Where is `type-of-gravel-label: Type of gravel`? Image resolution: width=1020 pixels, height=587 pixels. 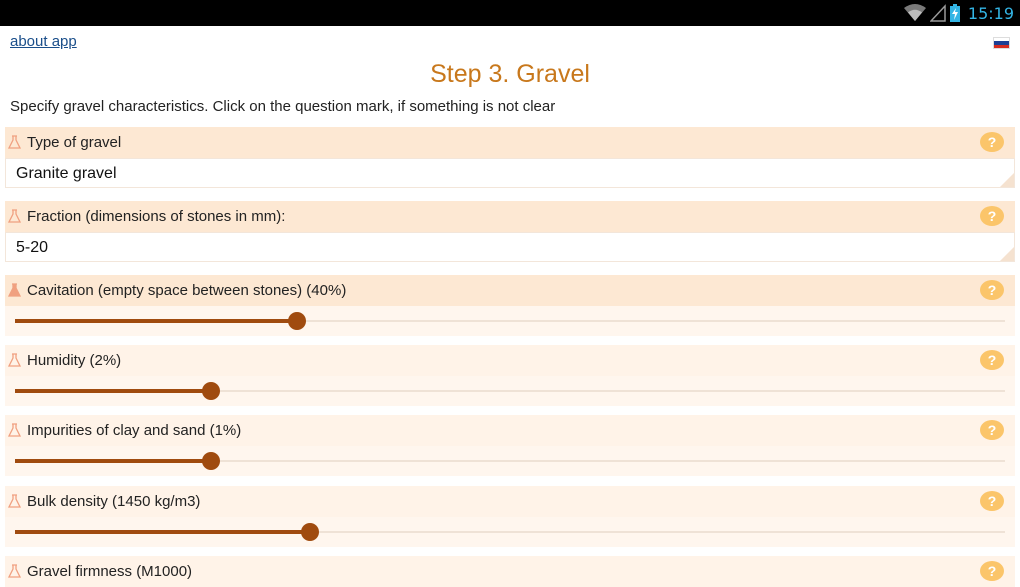
type-of-gravel-label: Type of gravel is located at coordinates (74, 142).